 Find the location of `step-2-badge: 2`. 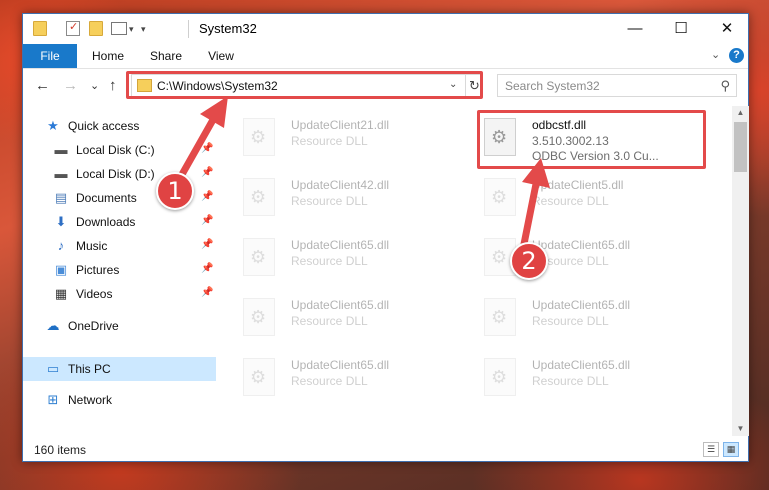

step-2-badge: 2 is located at coordinates (529, 261).